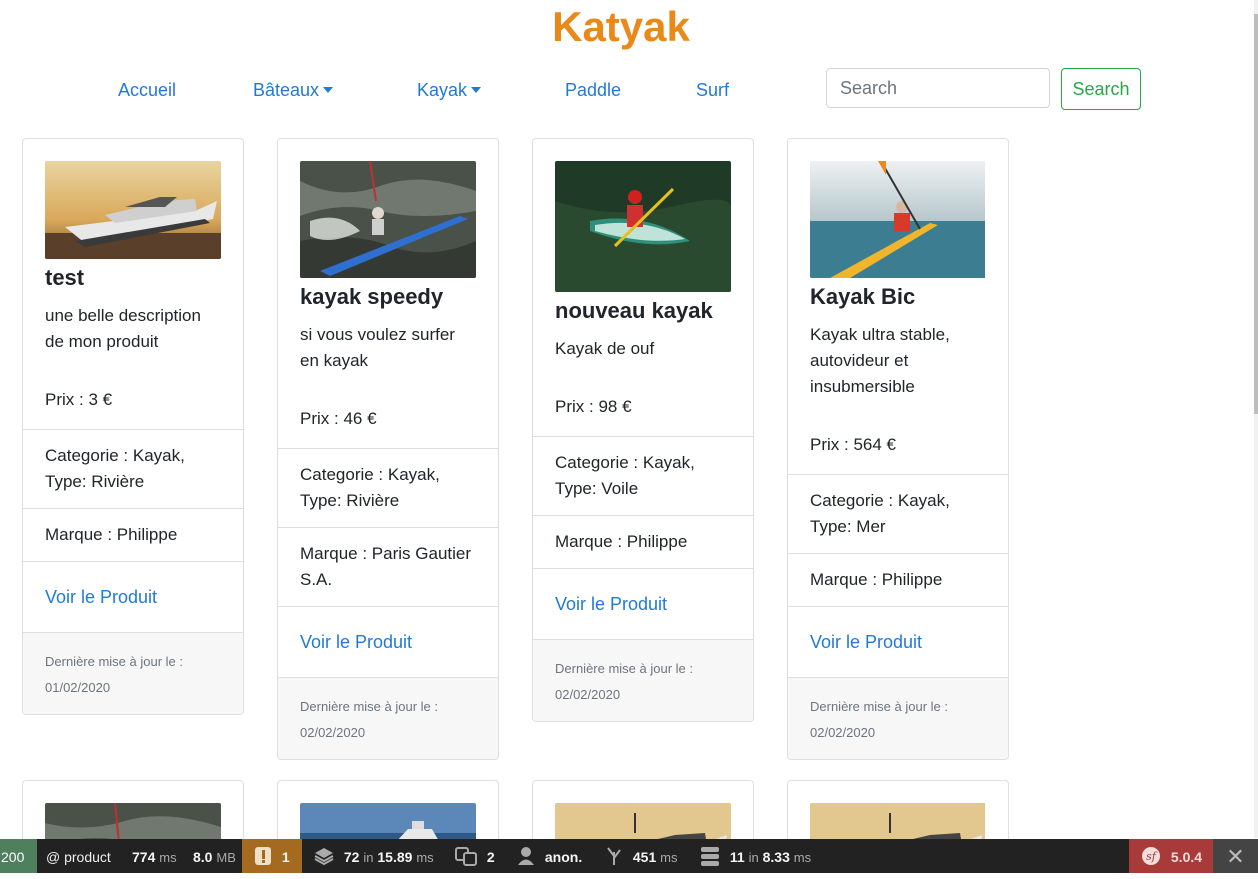 This screenshot has height=879, width=1258. I want to click on db-unit: ms, so click(802, 857).